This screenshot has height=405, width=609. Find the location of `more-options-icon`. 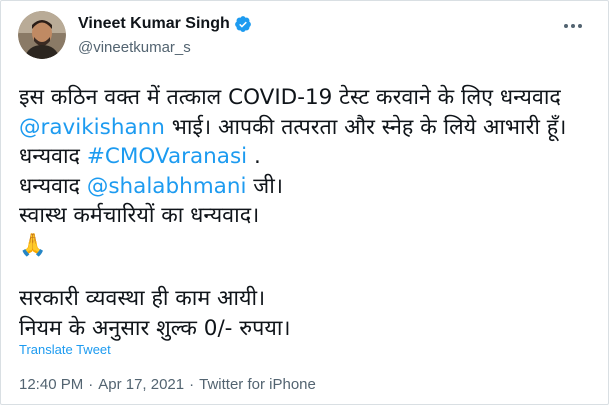

more-options-icon is located at coordinates (576, 26).